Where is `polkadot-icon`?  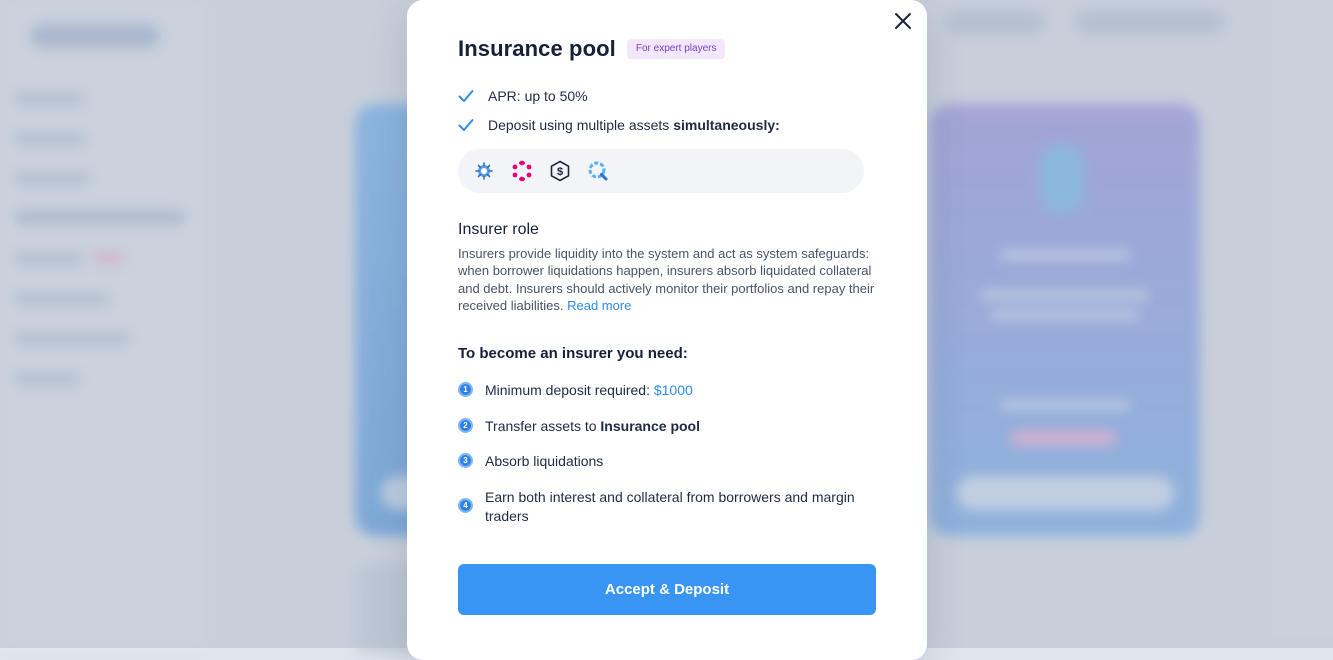
polkadot-icon is located at coordinates (522, 171).